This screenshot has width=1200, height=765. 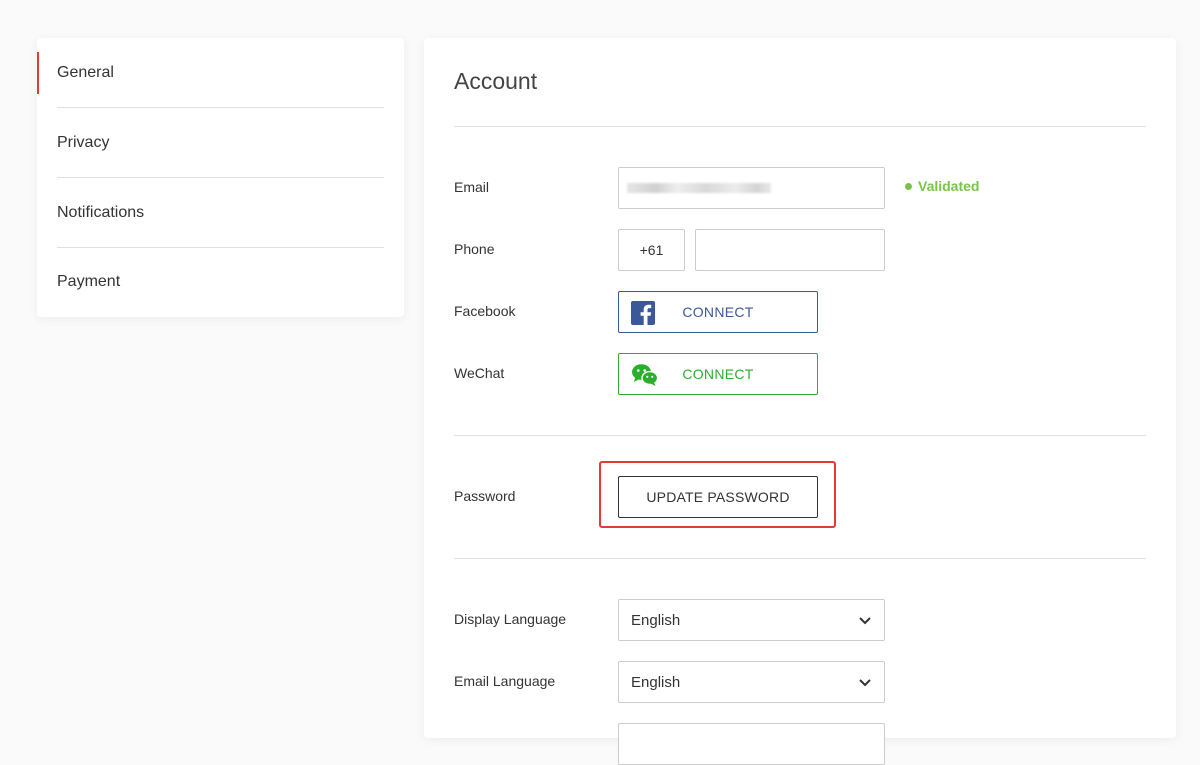 I want to click on email-label: Email, so click(x=472, y=187).